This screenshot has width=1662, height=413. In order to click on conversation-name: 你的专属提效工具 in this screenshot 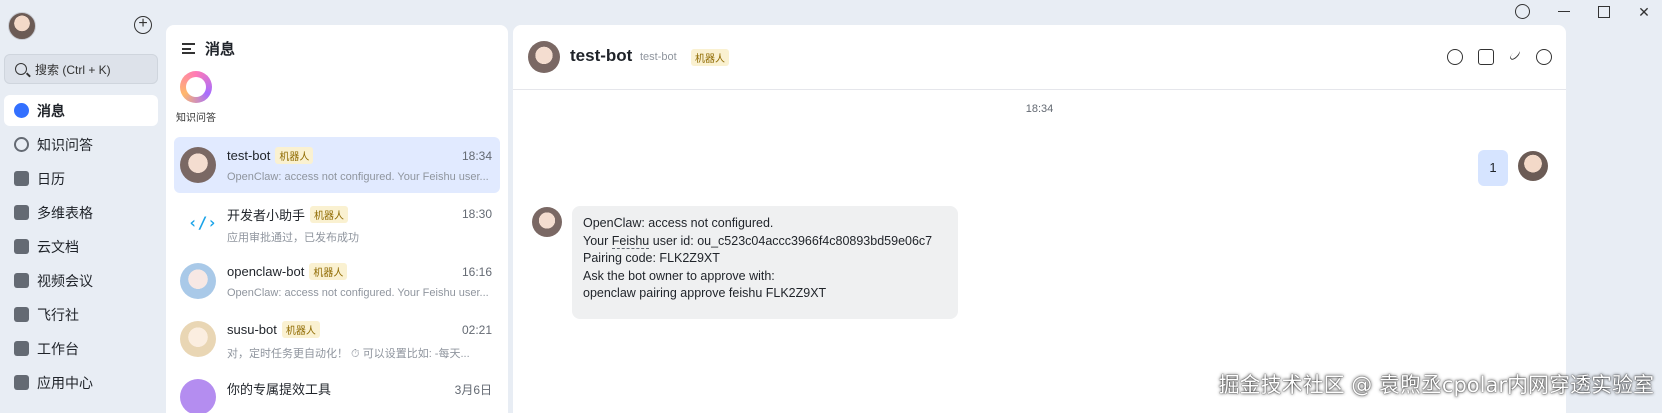, I will do `click(279, 388)`.